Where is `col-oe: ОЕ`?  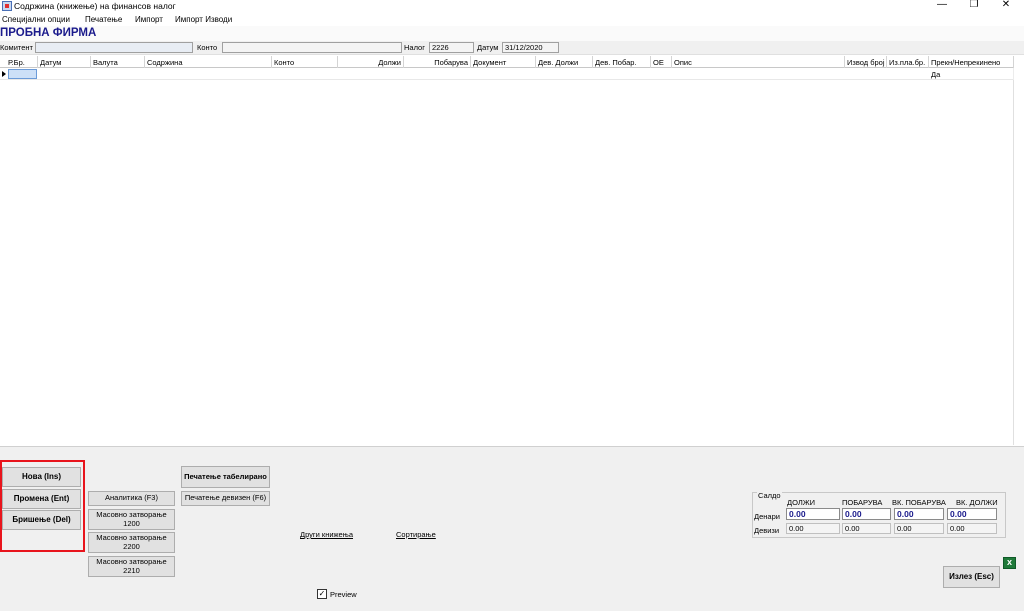
col-oe: ОЕ is located at coordinates (661, 62).